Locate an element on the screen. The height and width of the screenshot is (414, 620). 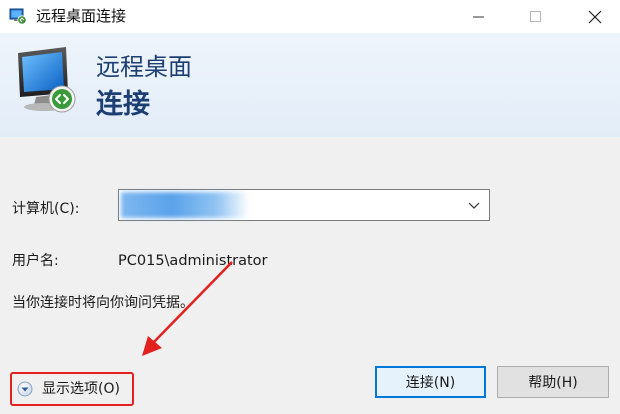
username-label: 用户名: is located at coordinates (35, 261).